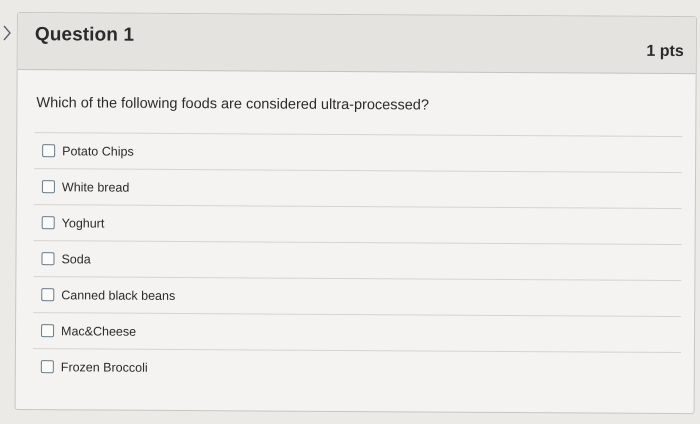 This screenshot has width=700, height=424. What do you see at coordinates (104, 367) in the screenshot?
I see `answer-label: Frozen Broccoli` at bounding box center [104, 367].